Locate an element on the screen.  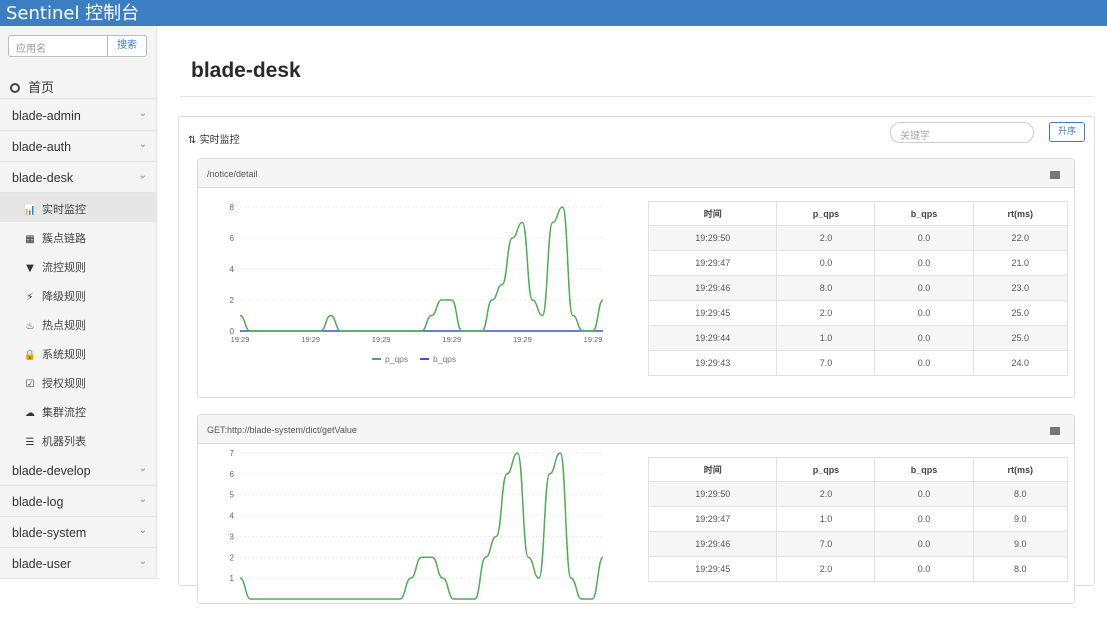
sidebar-app-blade-desk: blade-desk ⌄ is located at coordinates (78, 177).